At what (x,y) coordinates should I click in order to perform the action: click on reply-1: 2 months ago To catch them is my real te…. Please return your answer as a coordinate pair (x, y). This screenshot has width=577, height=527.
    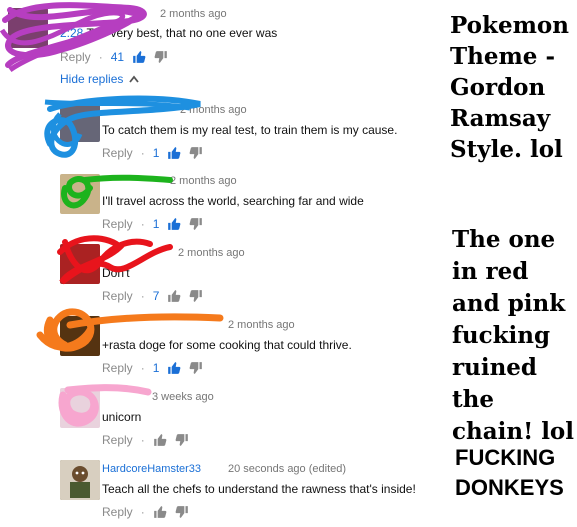
    Looking at the image, I should click on (220, 130).